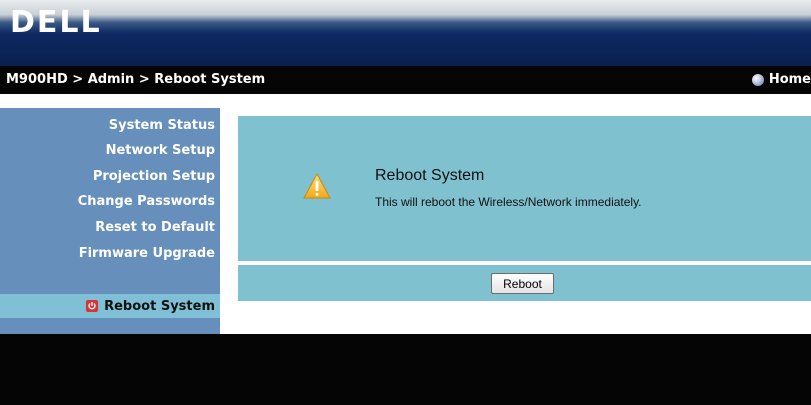 This screenshot has height=405, width=811. I want to click on reboot-button: Reboot, so click(522, 283).